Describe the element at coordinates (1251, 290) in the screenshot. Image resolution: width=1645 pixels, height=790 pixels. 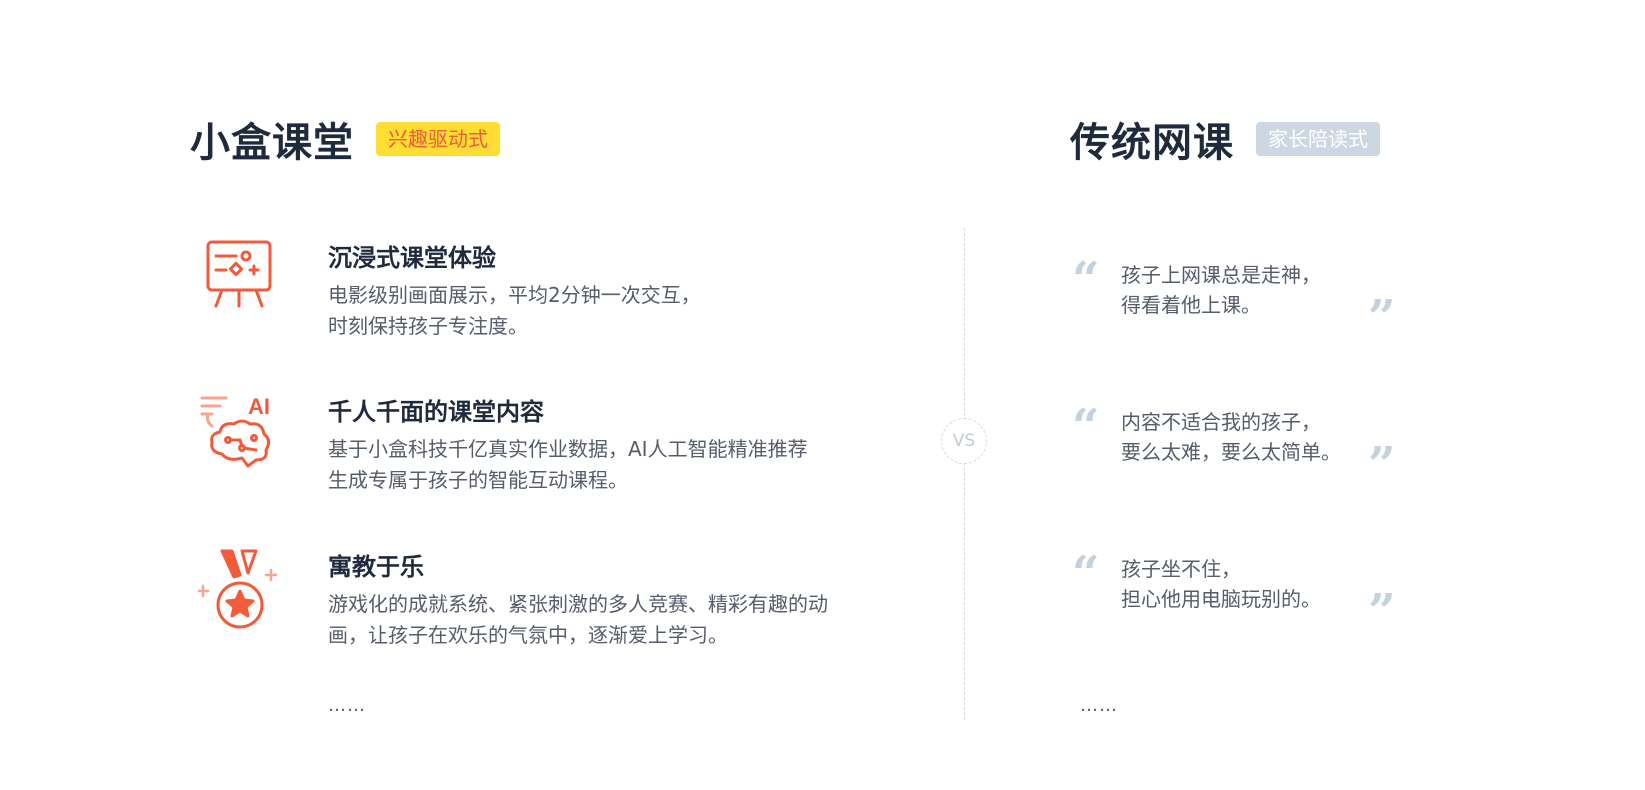
I see `quote-text: 孩子上网课总是走神， 得看着他上课。` at that location.